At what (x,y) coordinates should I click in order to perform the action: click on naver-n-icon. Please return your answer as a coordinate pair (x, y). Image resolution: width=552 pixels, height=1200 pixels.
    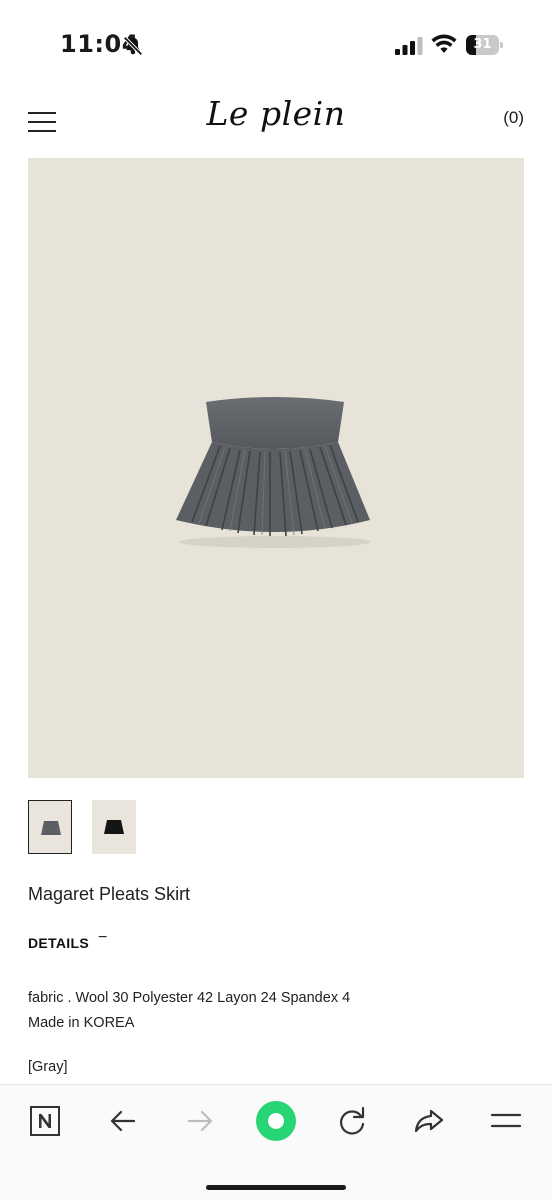
    Looking at the image, I should click on (45, 1121).